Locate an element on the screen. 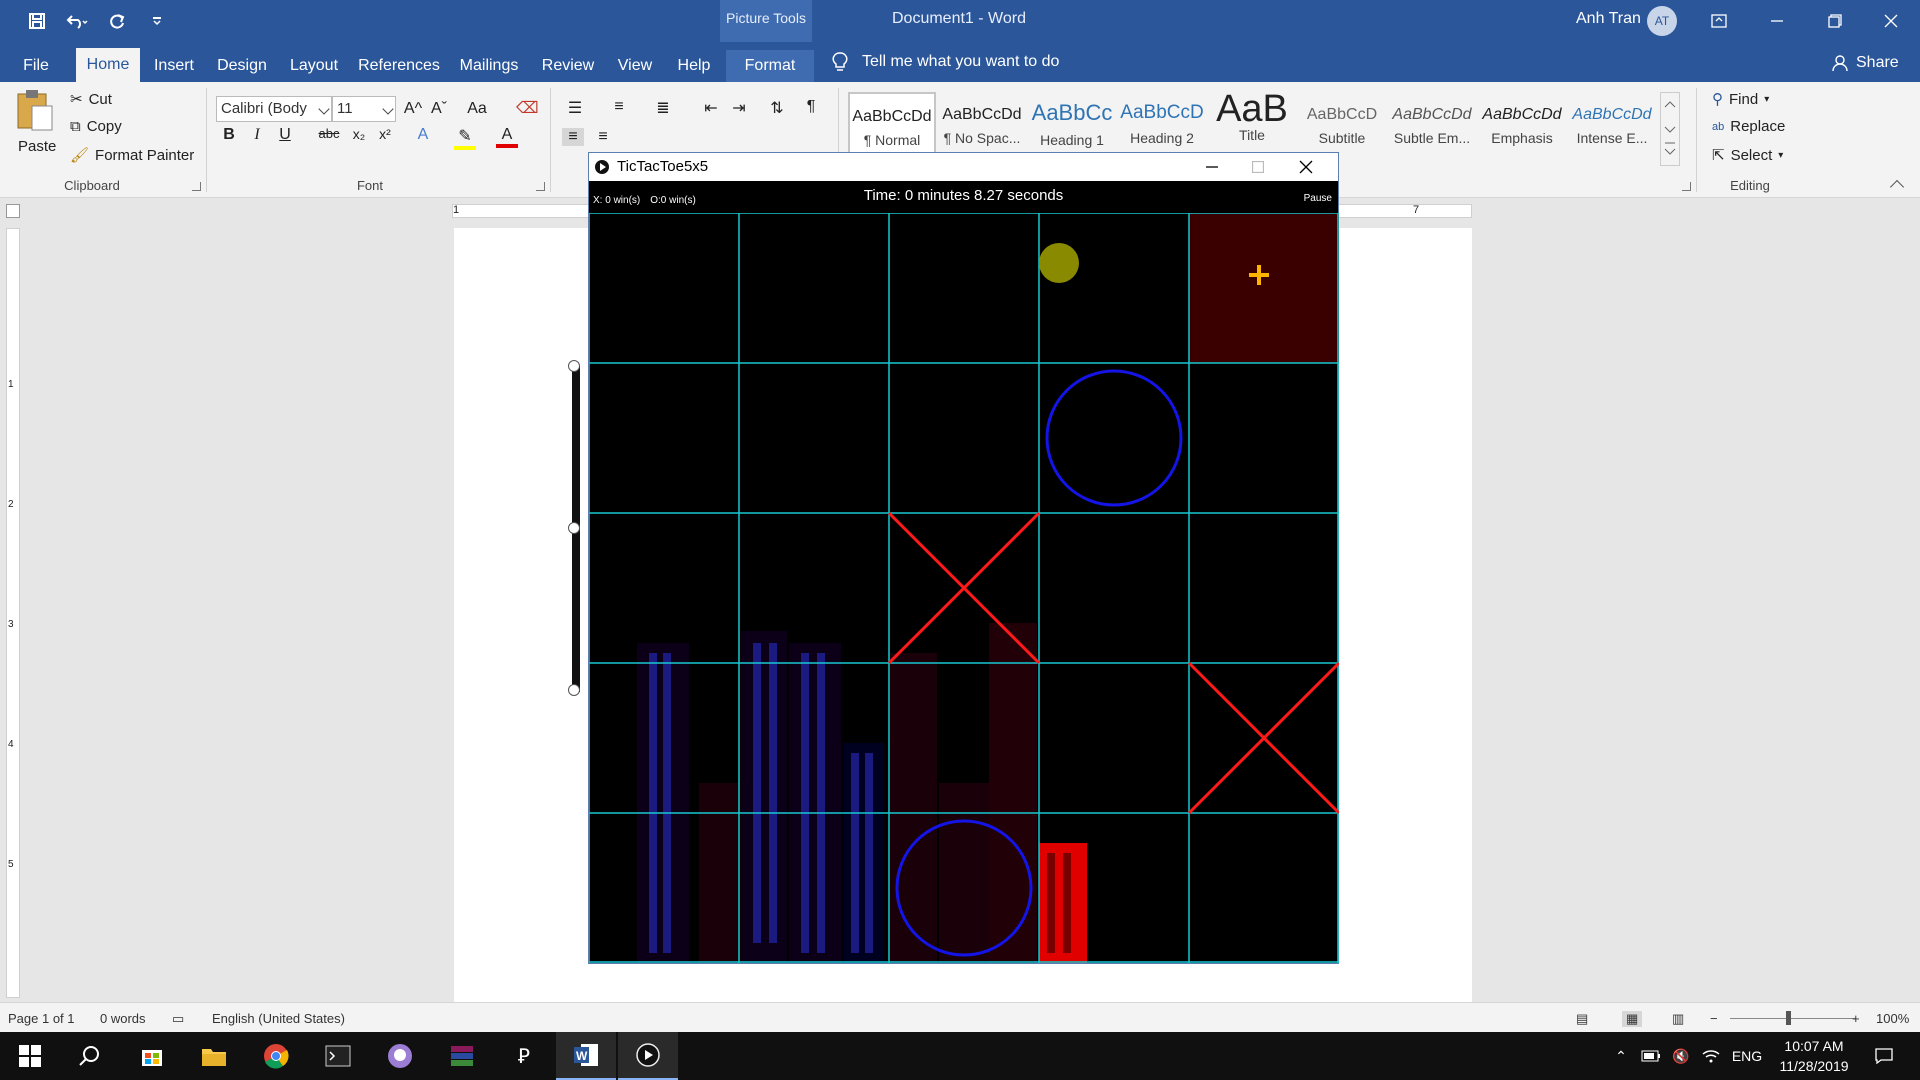 The image size is (1920, 1080). paste-button: Paste is located at coordinates (37, 132).